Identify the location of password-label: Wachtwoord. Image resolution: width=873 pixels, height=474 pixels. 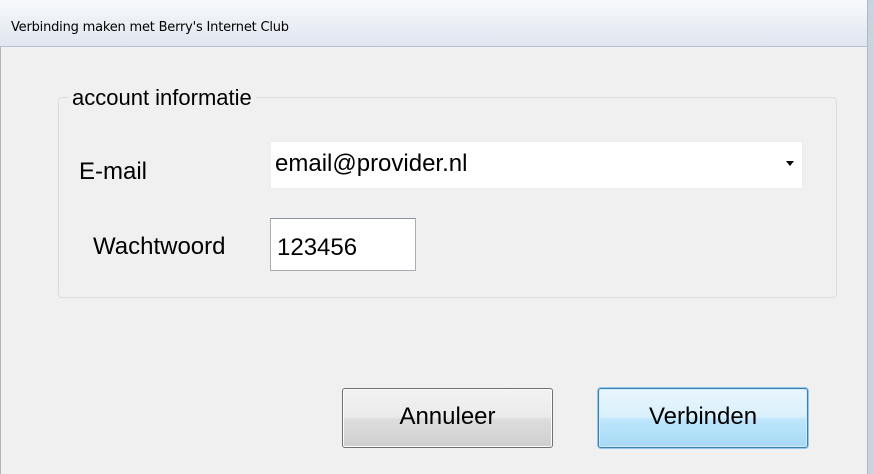
(159, 246).